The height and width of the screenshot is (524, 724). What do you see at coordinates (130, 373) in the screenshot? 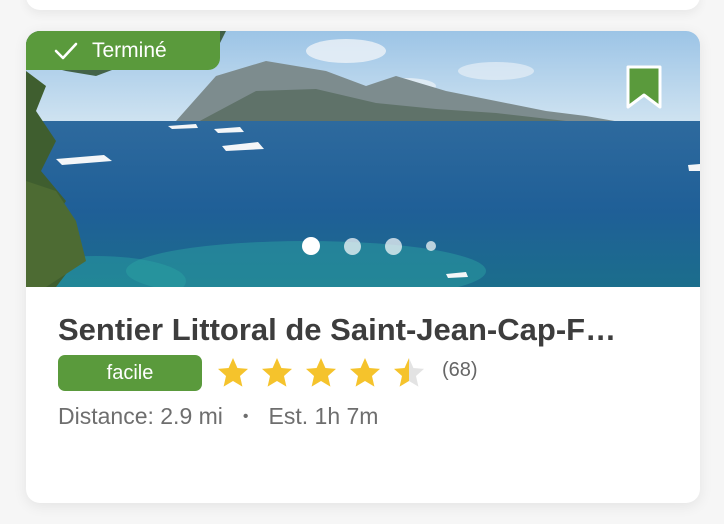
I see `difficulty-badge: facile` at bounding box center [130, 373].